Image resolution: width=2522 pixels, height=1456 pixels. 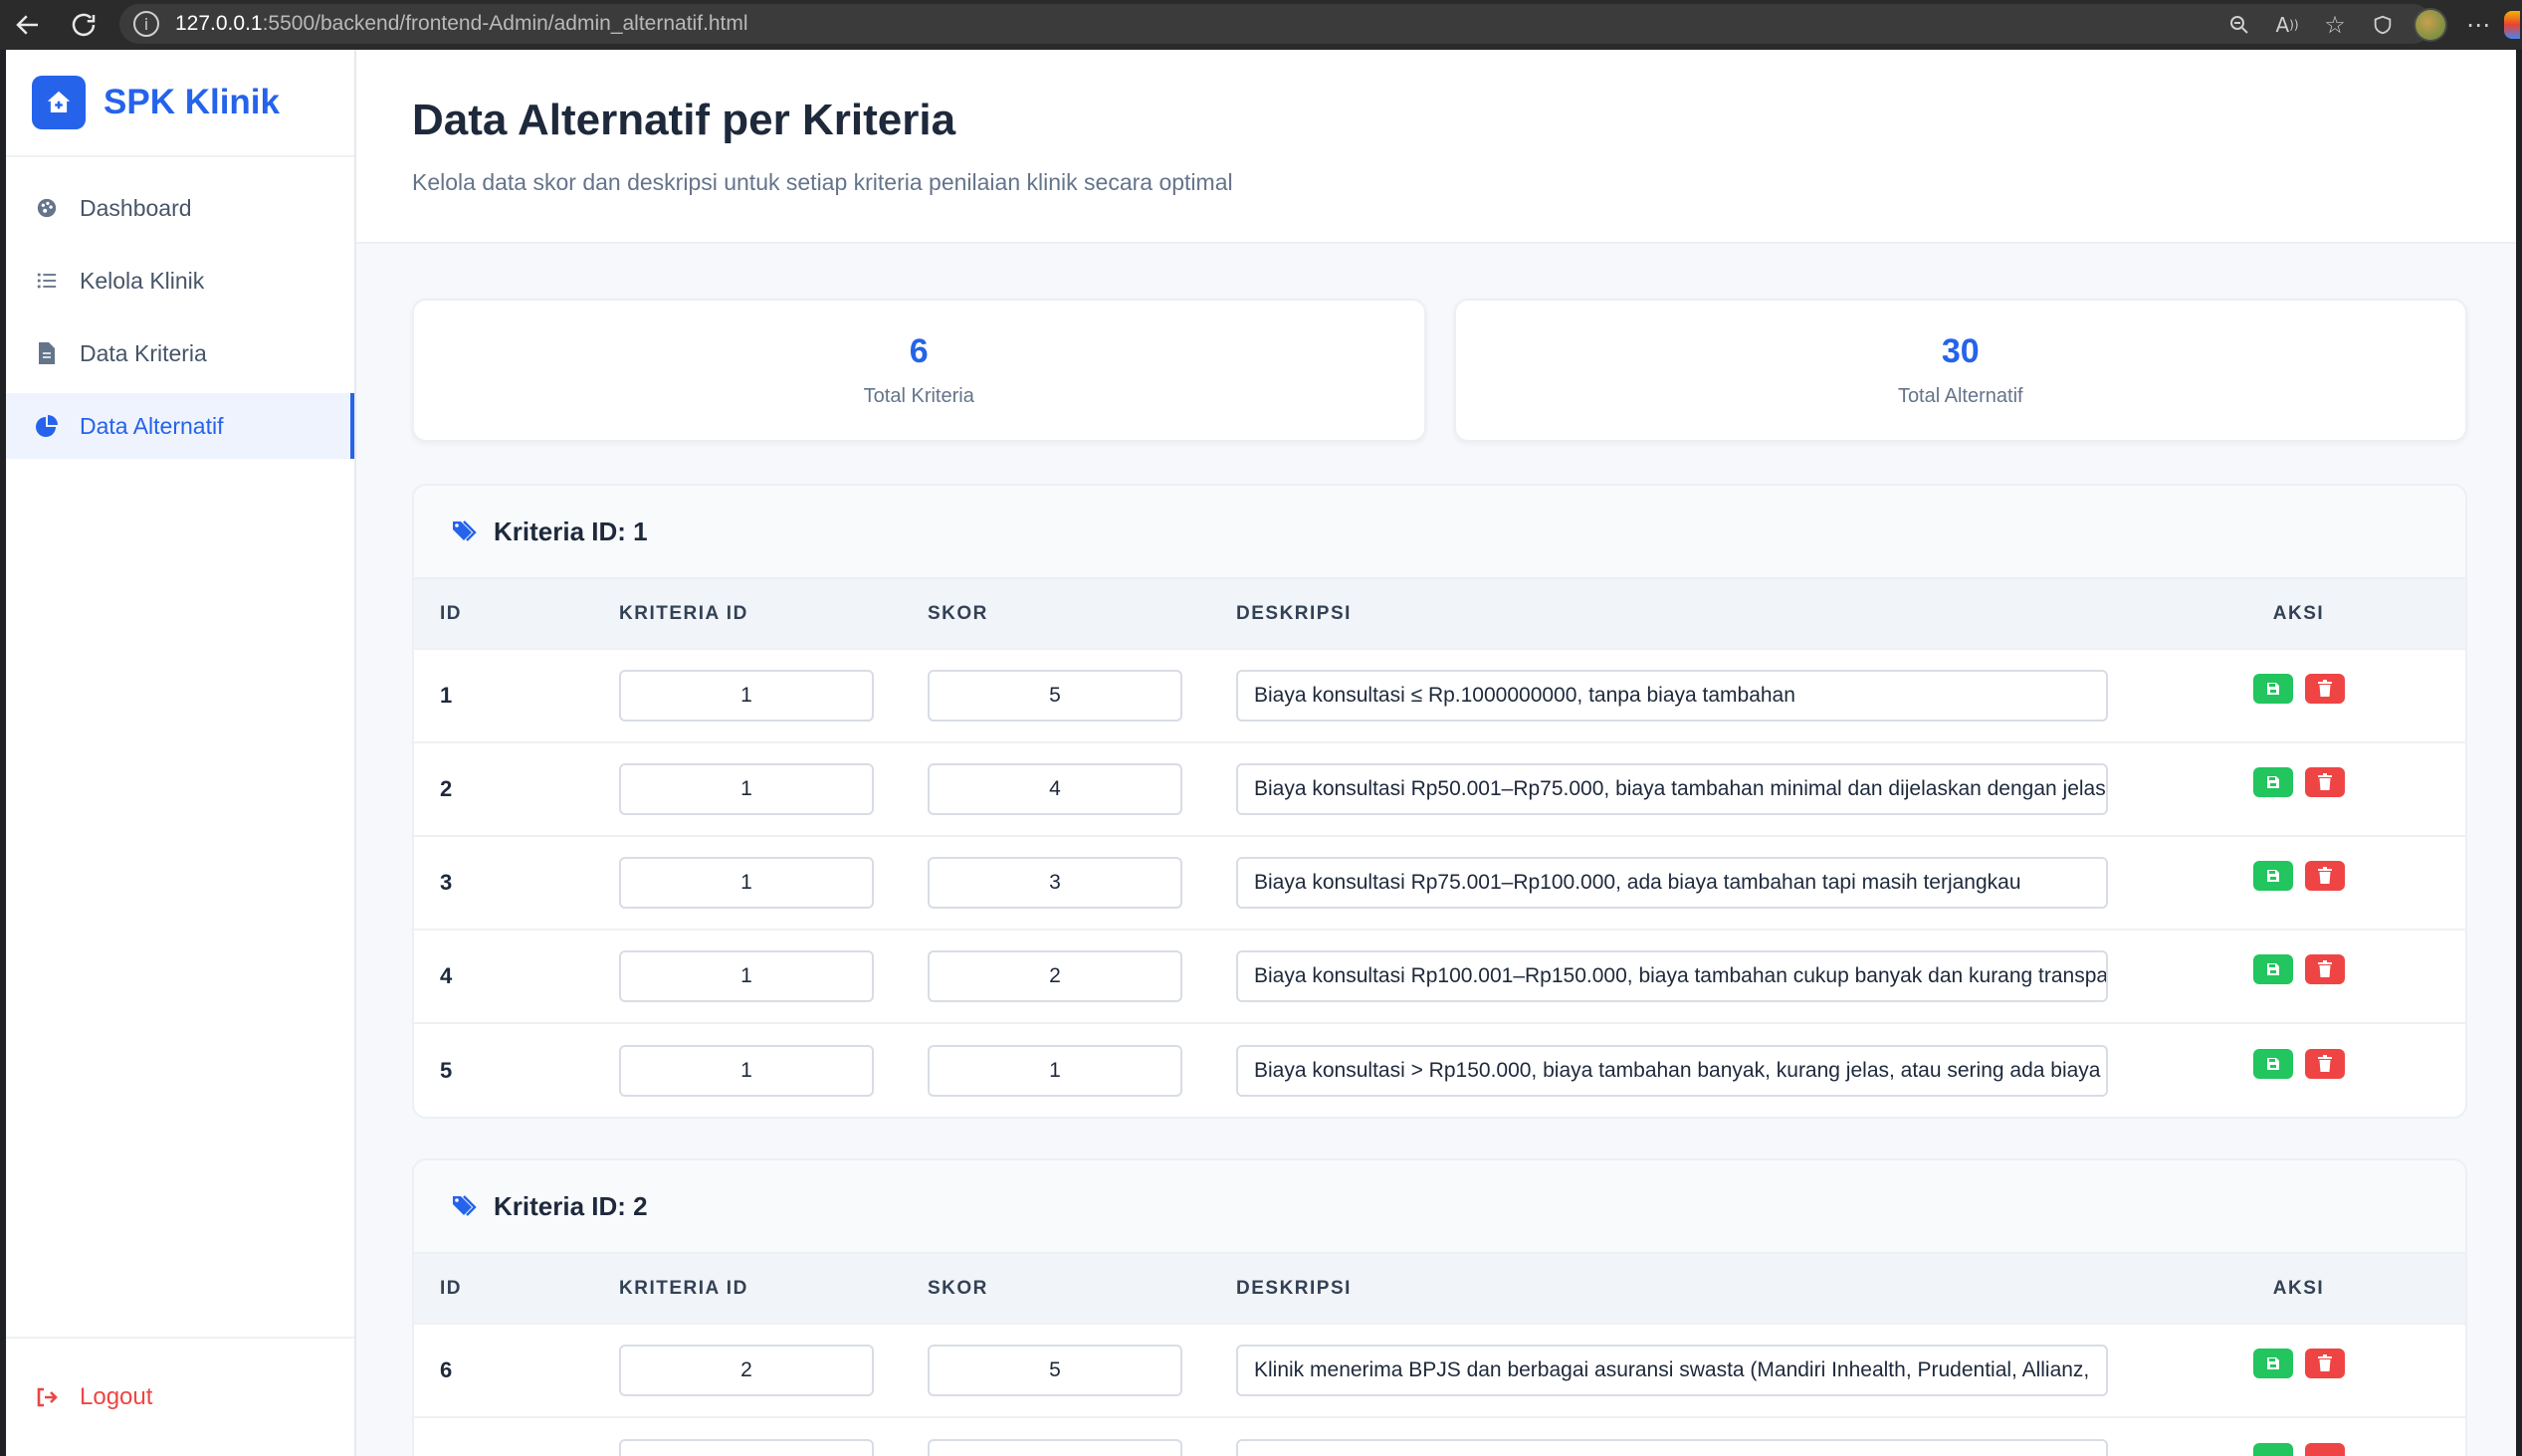 I want to click on row-id: 1, so click(x=446, y=695).